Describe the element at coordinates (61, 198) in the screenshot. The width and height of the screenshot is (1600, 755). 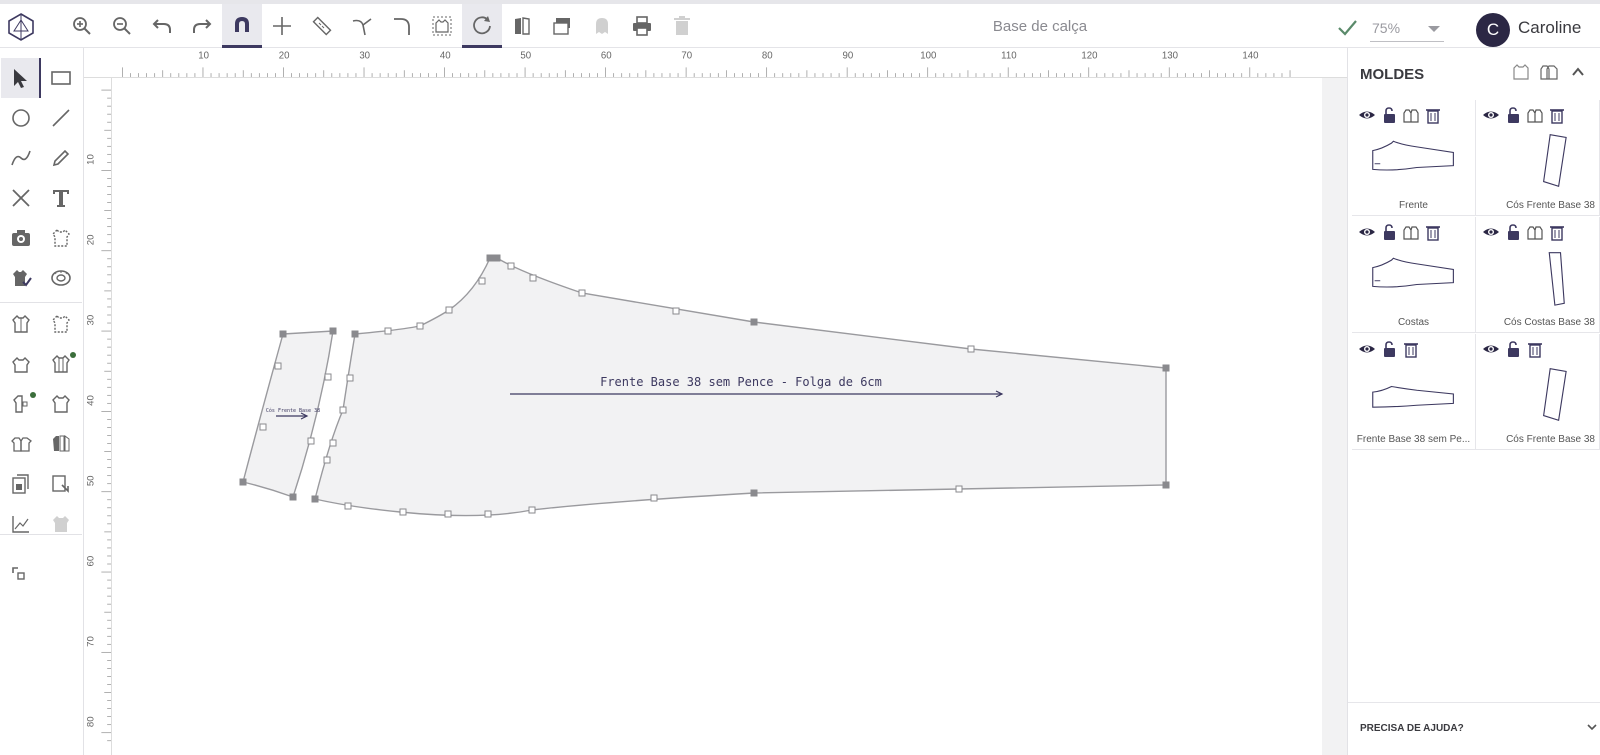
I see `tool-text` at that location.